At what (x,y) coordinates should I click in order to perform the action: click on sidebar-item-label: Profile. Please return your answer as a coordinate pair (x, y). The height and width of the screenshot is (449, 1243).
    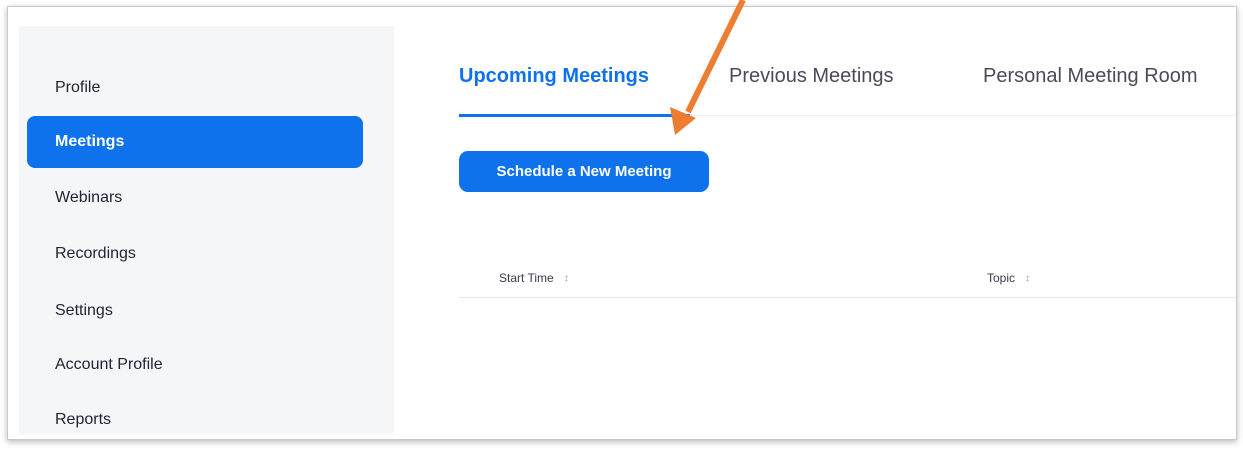
    Looking at the image, I should click on (78, 87).